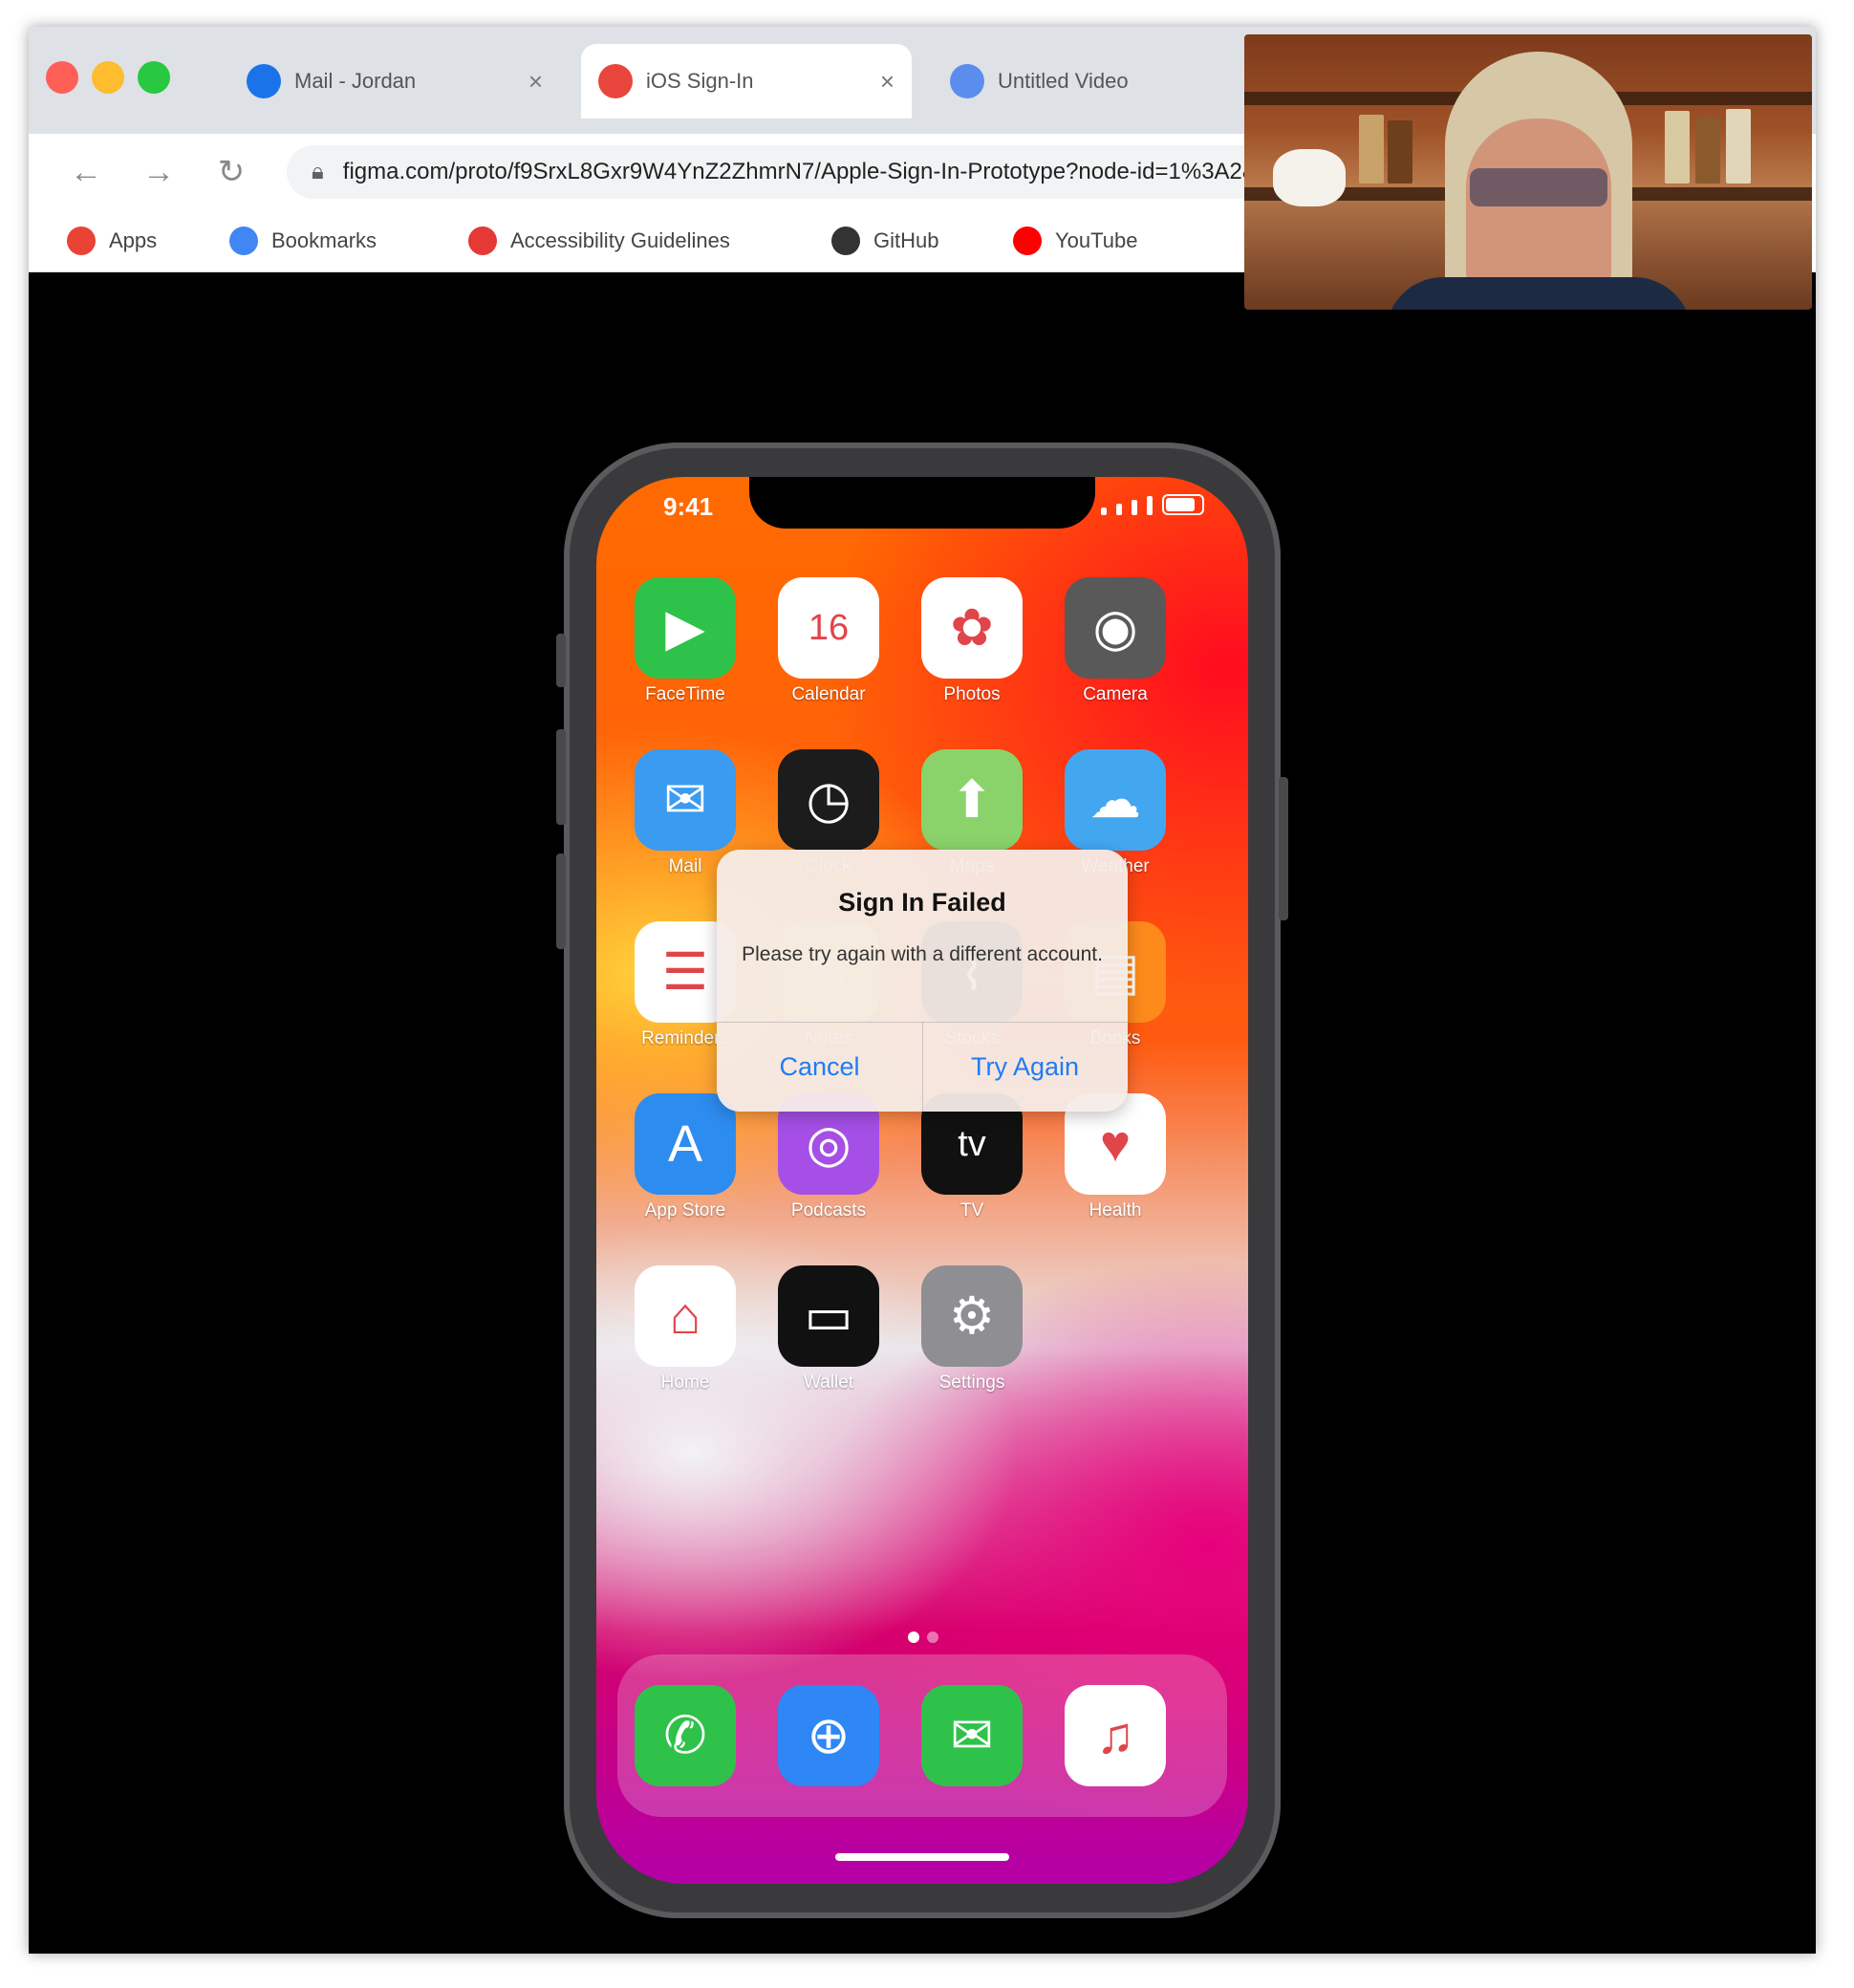  Describe the element at coordinates (318, 171) in the screenshot. I see `lock-icon: 🔒︎` at that location.